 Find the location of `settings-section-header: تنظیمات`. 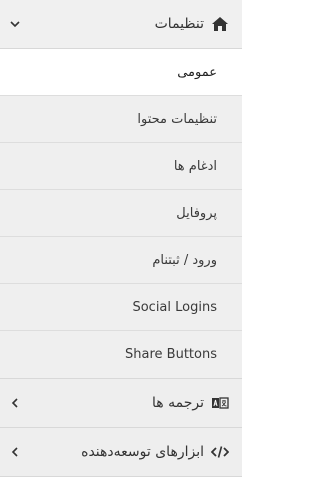

settings-section-header: تنظیمات is located at coordinates (121, 24).